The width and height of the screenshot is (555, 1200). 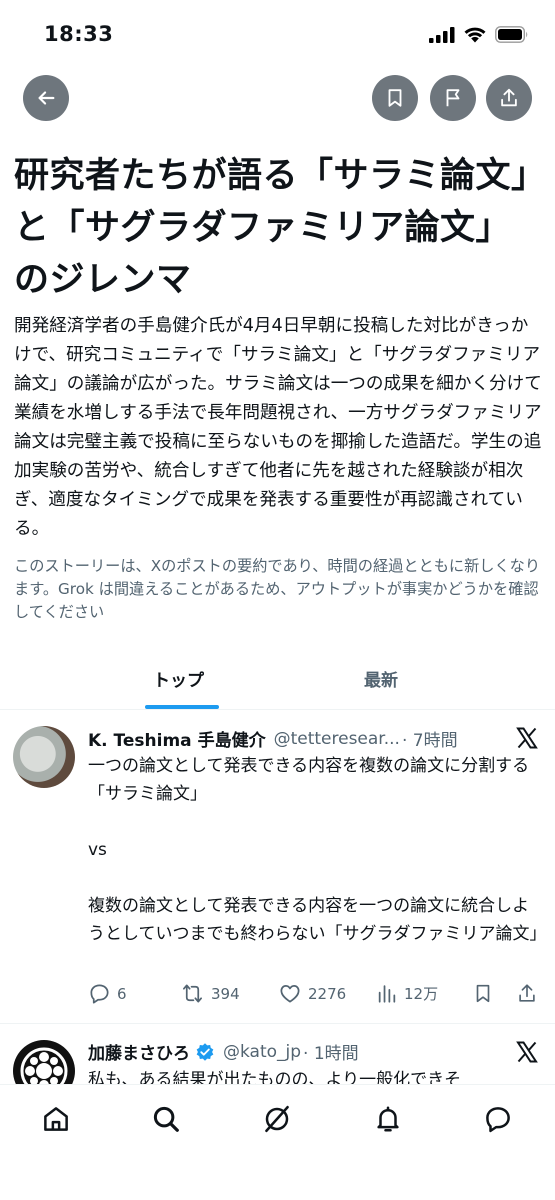 I want to click on views-button: 12万, so click(x=407, y=993).